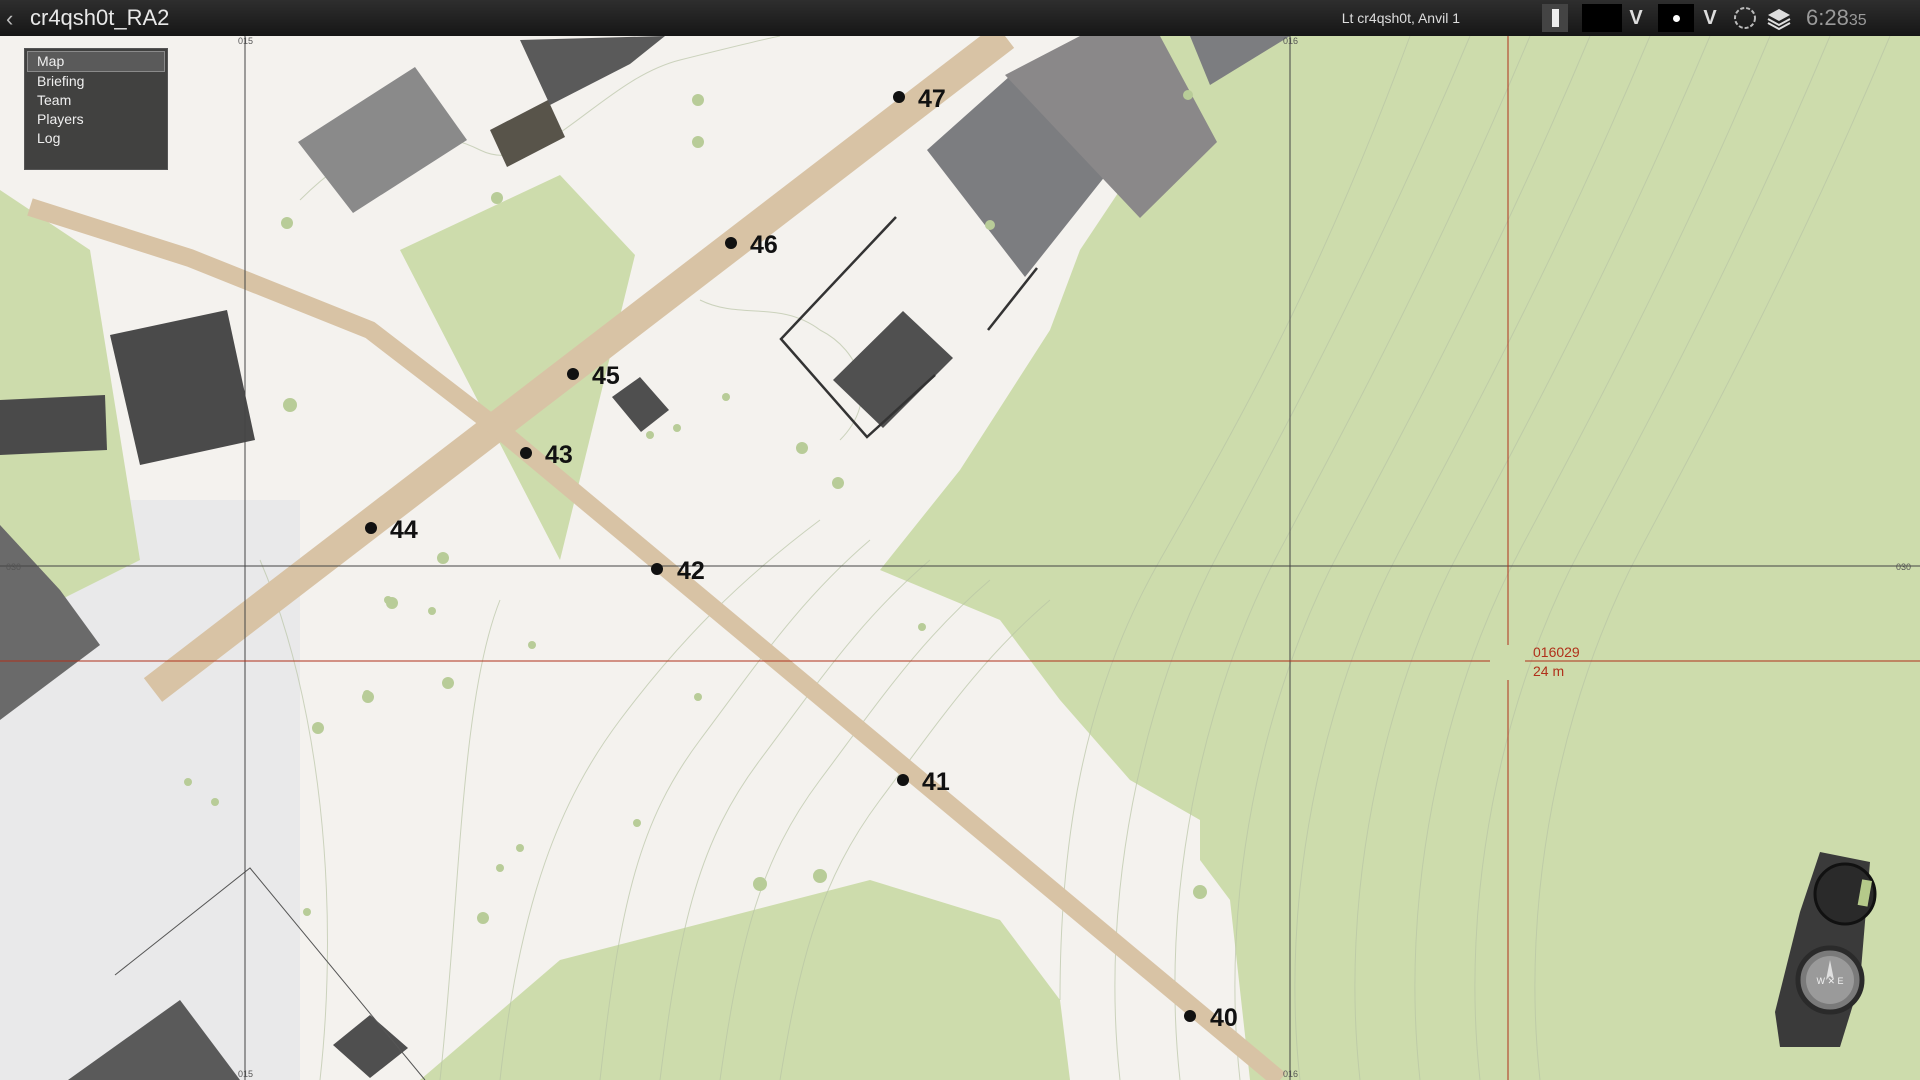 This screenshot has height=1080, width=1920. I want to click on svg-text: 44, so click(404, 530).